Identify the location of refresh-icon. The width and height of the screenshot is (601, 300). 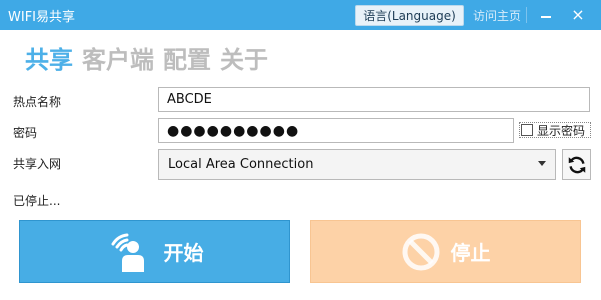
(576, 164).